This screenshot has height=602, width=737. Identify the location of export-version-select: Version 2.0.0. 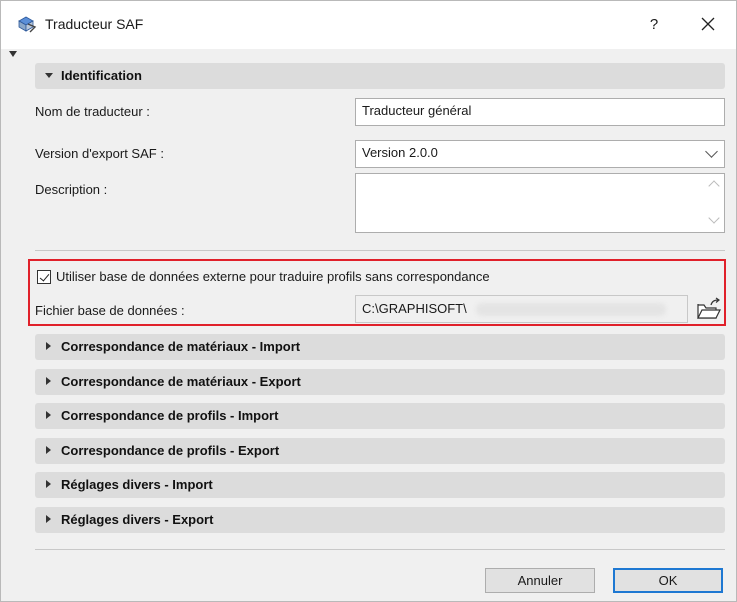
(540, 154).